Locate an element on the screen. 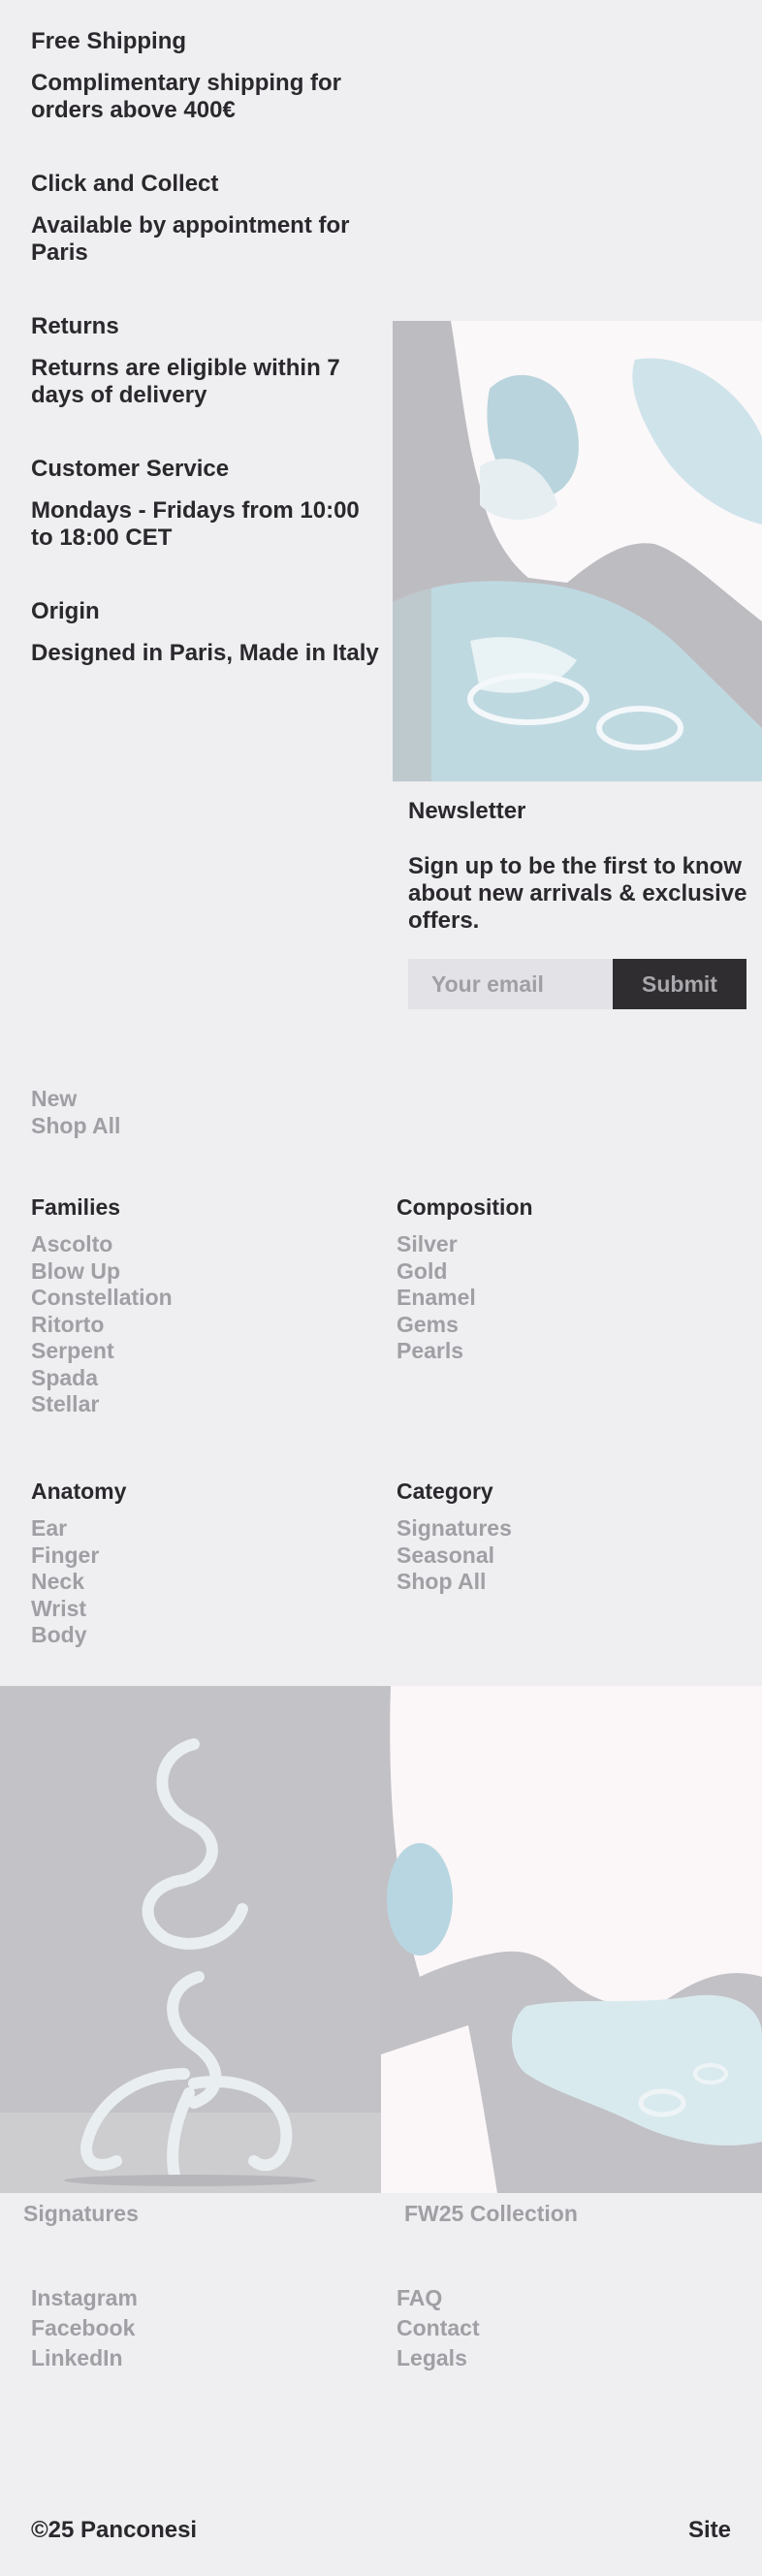  menu-link: Body is located at coordinates (78, 1635).